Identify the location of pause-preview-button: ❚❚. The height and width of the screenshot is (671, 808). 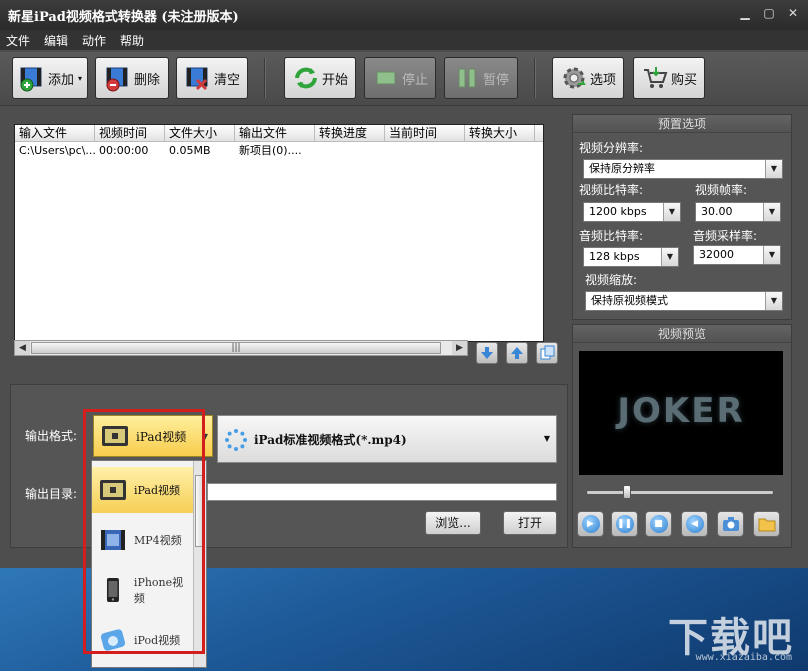
(624, 524).